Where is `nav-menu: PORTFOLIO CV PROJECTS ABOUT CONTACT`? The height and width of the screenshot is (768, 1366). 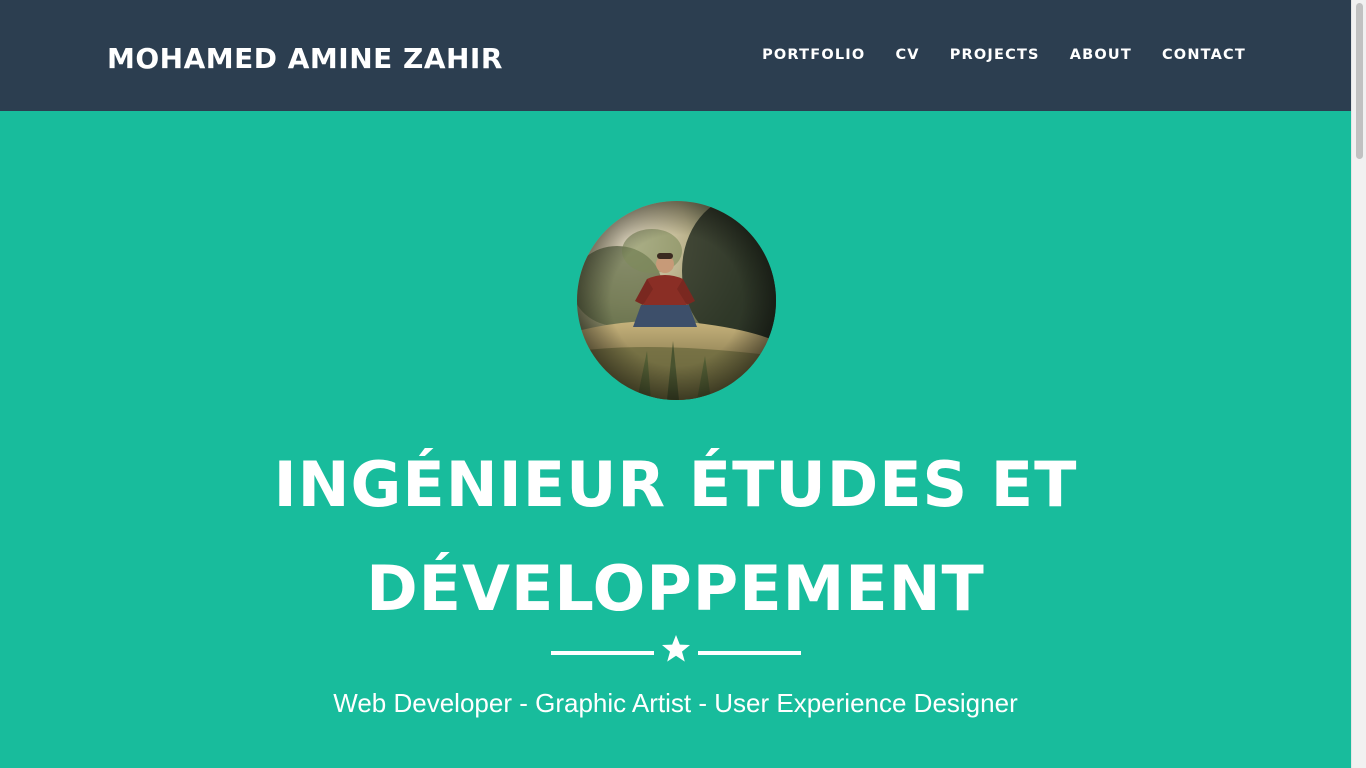 nav-menu: PORTFOLIO CV PROJECTS ABOUT CONTACT is located at coordinates (1004, 55).